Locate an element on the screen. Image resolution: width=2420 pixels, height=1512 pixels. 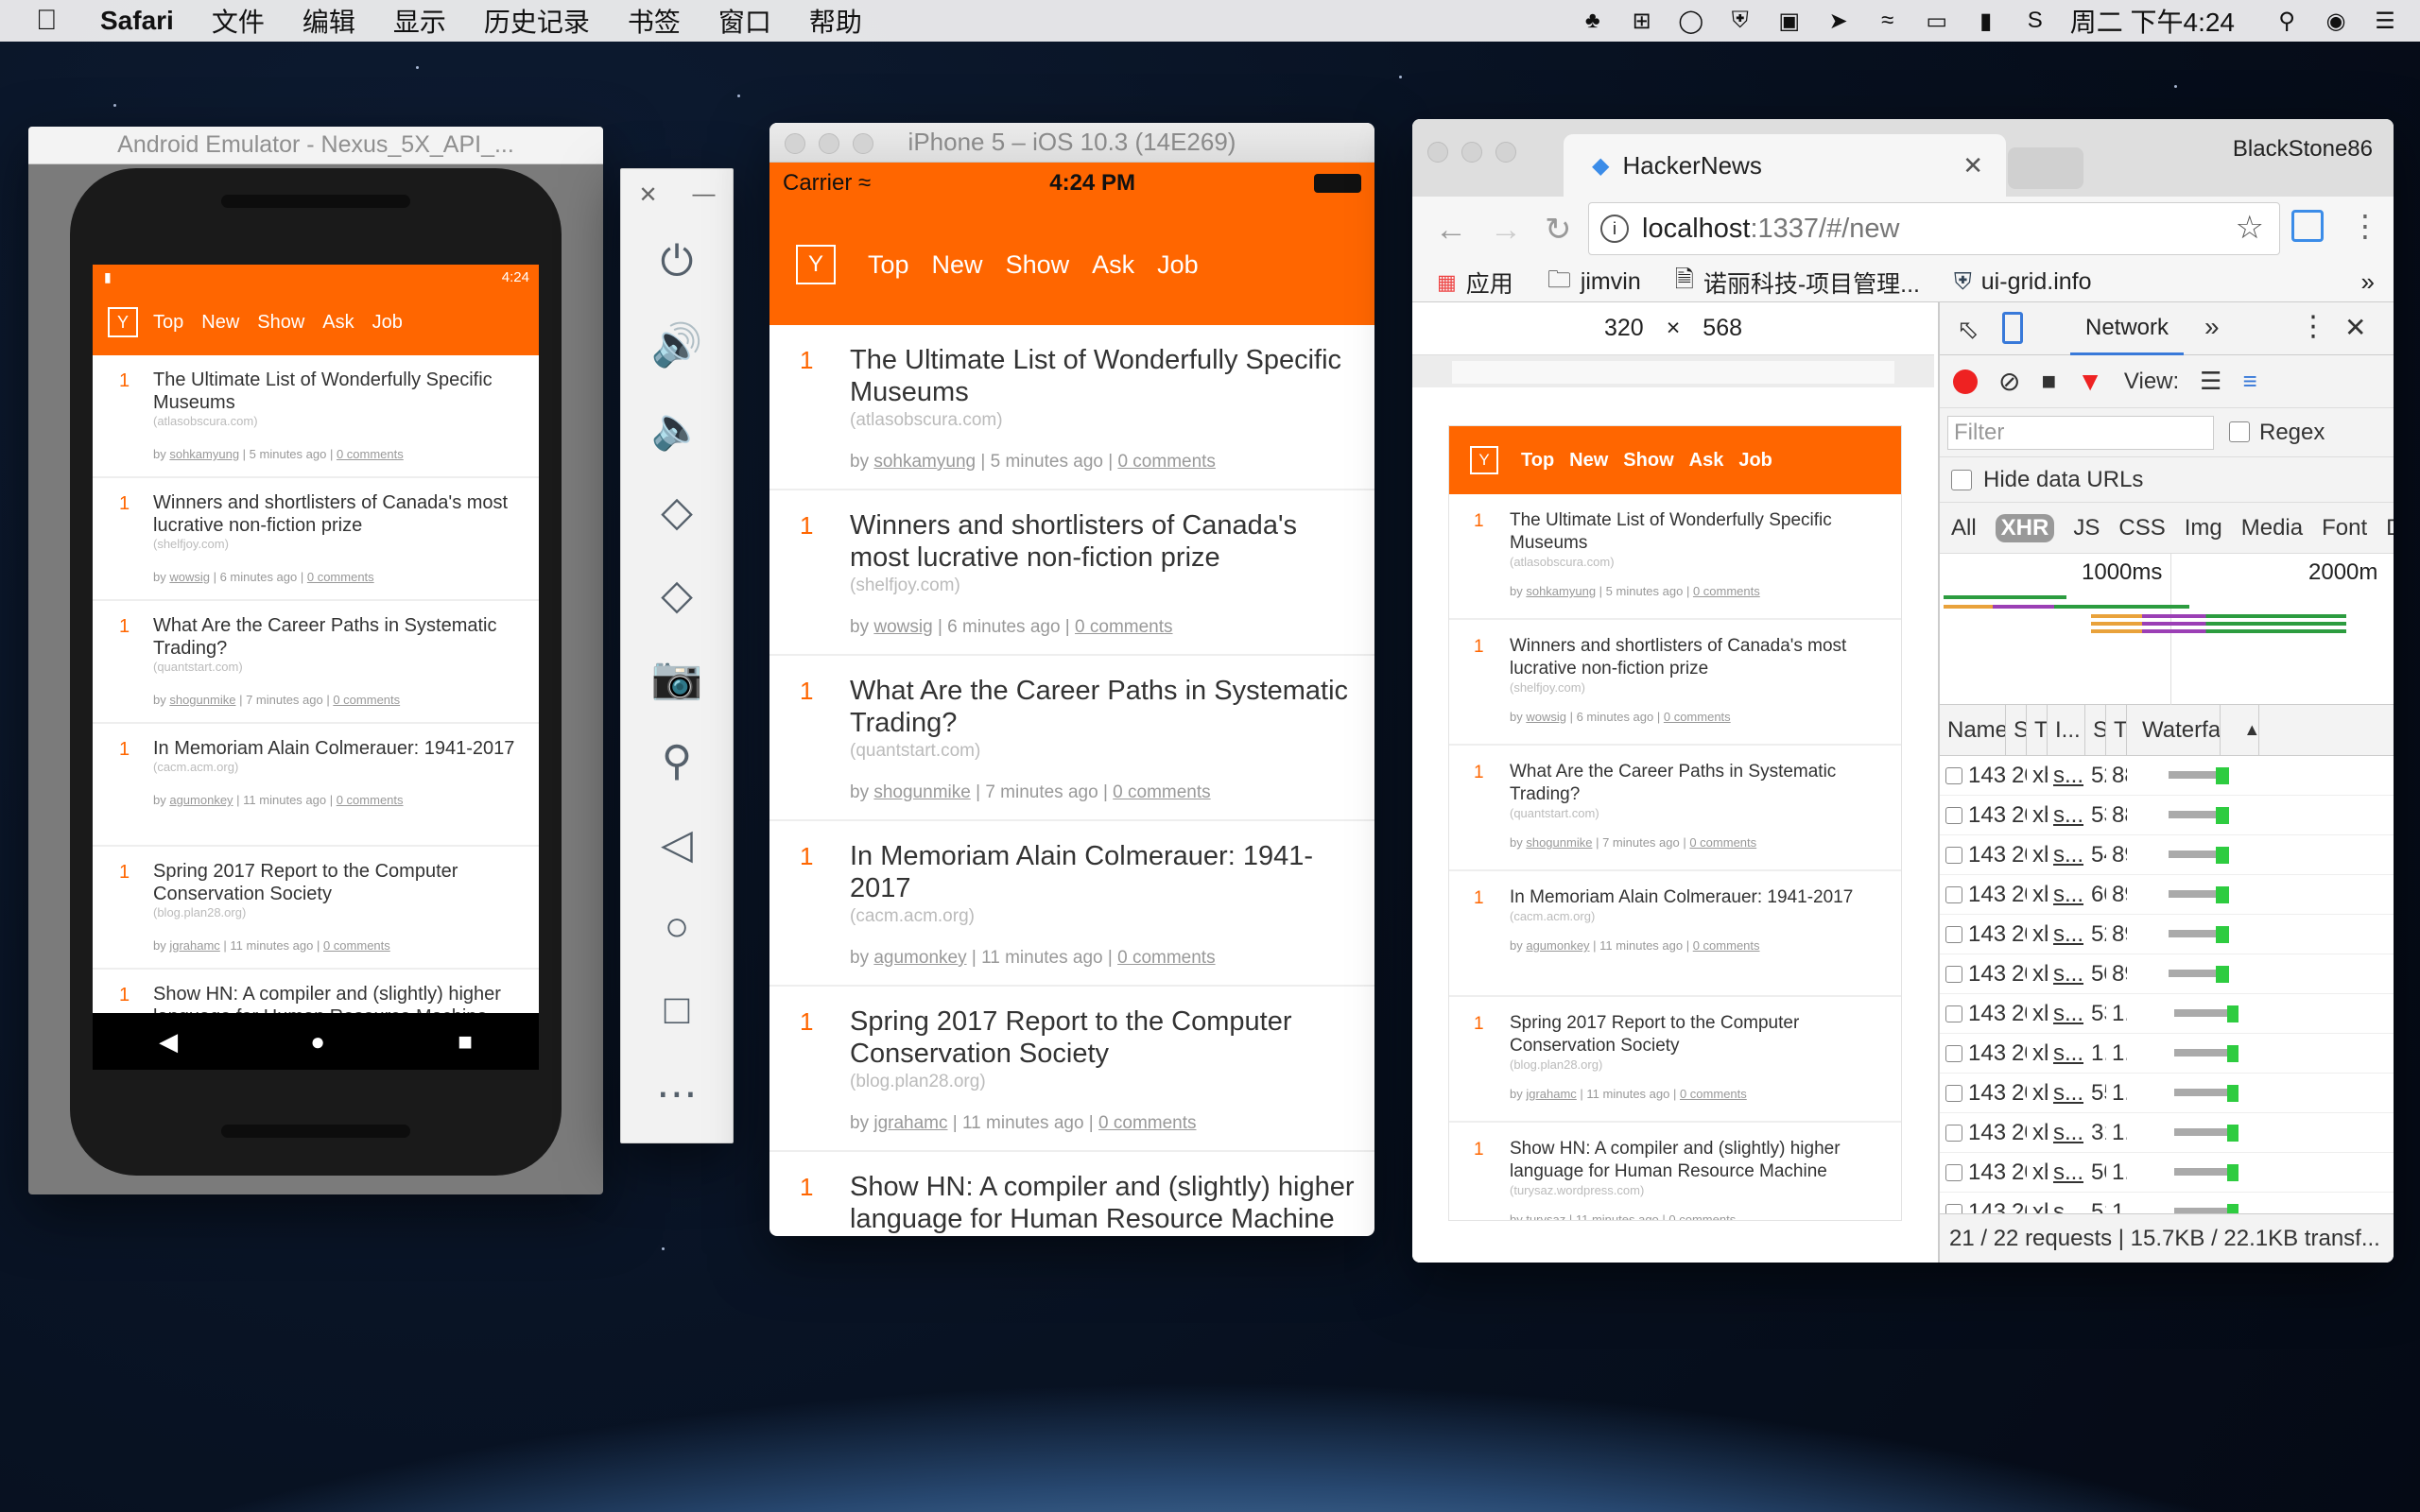
request-row: 143...20xhs... 53 1.1 is located at coordinates (2167, 1014).